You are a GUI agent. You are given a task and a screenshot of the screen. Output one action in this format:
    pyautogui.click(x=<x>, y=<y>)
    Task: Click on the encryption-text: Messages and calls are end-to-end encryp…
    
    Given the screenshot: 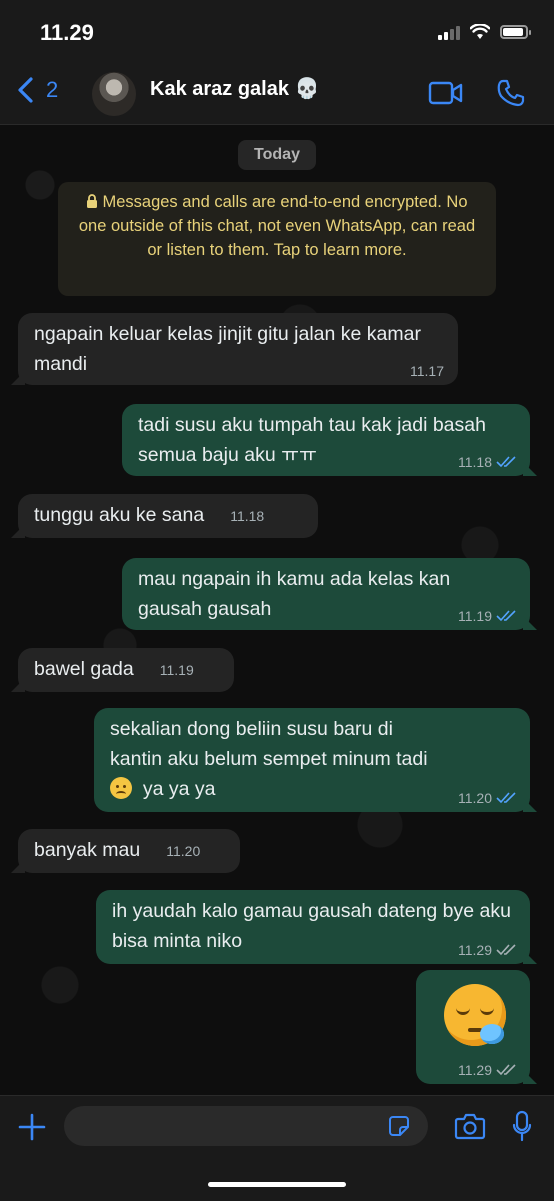 What is the action you would take?
    pyautogui.click(x=277, y=226)
    